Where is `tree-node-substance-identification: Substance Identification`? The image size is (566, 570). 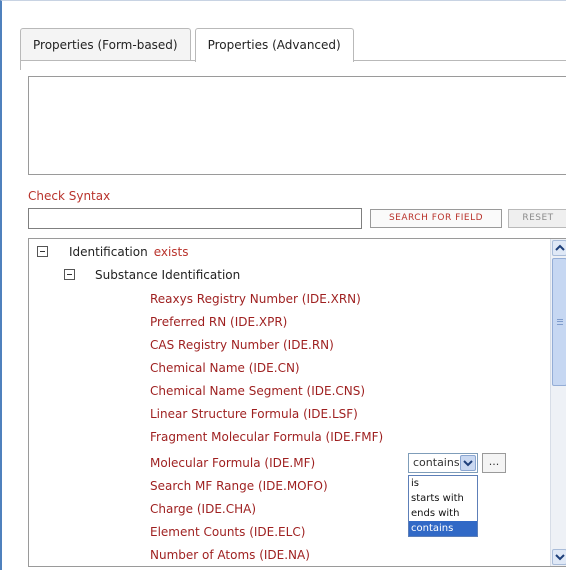 tree-node-substance-identification: Substance Identification is located at coordinates (284, 275).